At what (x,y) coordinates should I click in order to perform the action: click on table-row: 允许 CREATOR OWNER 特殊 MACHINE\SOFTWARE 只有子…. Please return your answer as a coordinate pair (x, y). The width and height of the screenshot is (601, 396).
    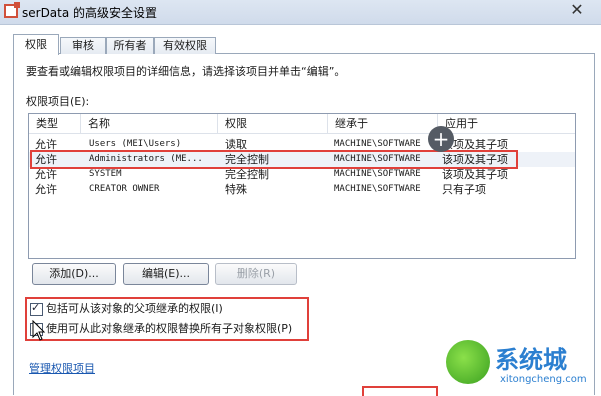
    Looking at the image, I should click on (302, 189).